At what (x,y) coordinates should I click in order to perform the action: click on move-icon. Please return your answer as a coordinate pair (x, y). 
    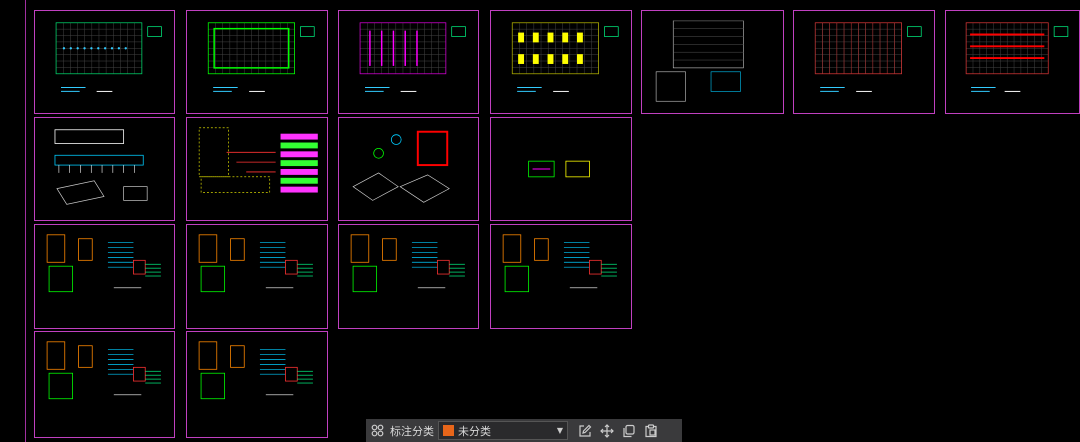
    Looking at the image, I should click on (607, 430).